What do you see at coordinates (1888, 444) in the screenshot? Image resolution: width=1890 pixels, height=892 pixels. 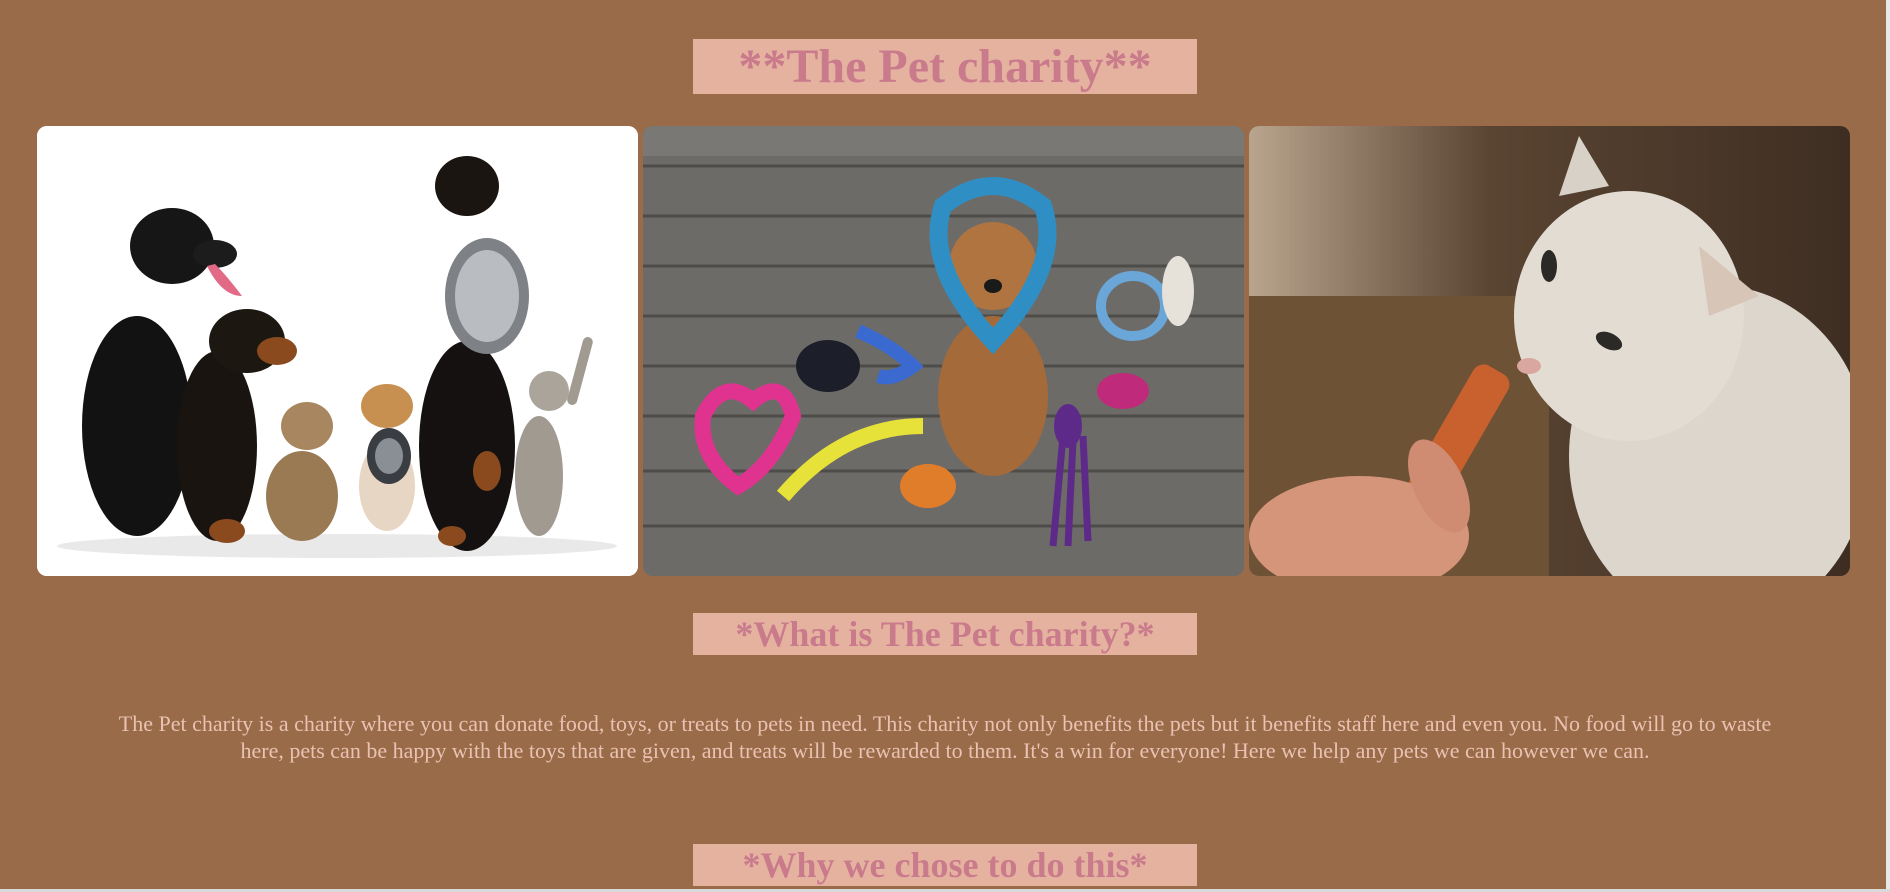 I see `scrollbar` at bounding box center [1888, 444].